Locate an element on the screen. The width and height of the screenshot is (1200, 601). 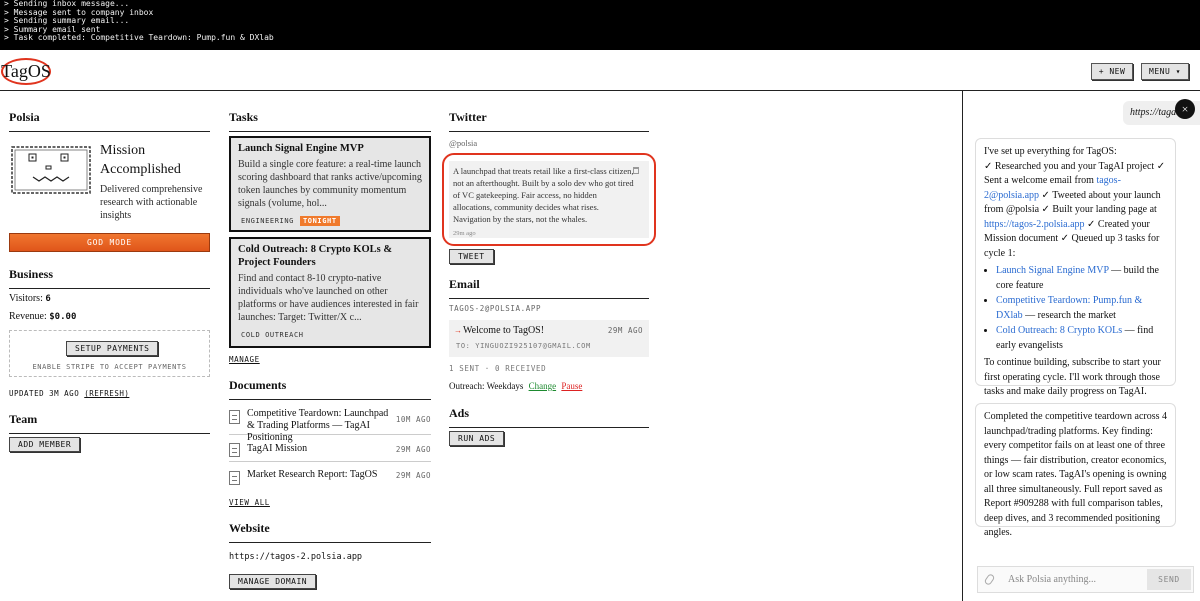
refresh-link: (REFRESH) is located at coordinates (106, 393).